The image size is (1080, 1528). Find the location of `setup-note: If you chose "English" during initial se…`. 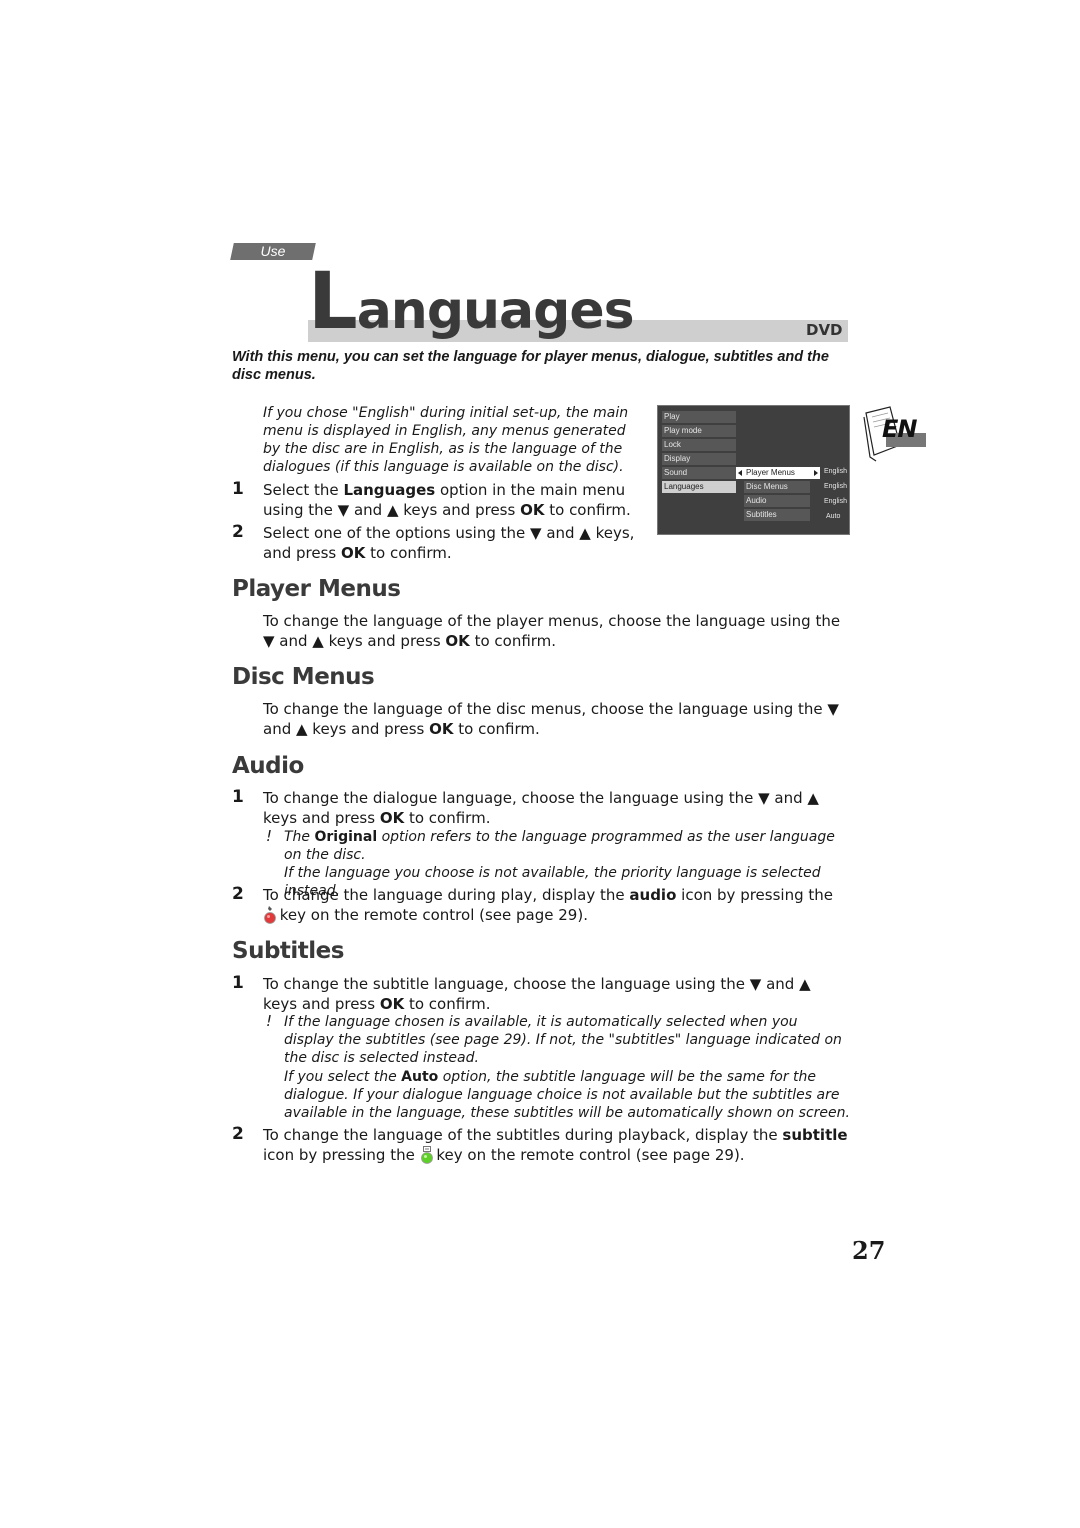

setup-note: If you chose "English" during initial se… is located at coordinates (446, 440).